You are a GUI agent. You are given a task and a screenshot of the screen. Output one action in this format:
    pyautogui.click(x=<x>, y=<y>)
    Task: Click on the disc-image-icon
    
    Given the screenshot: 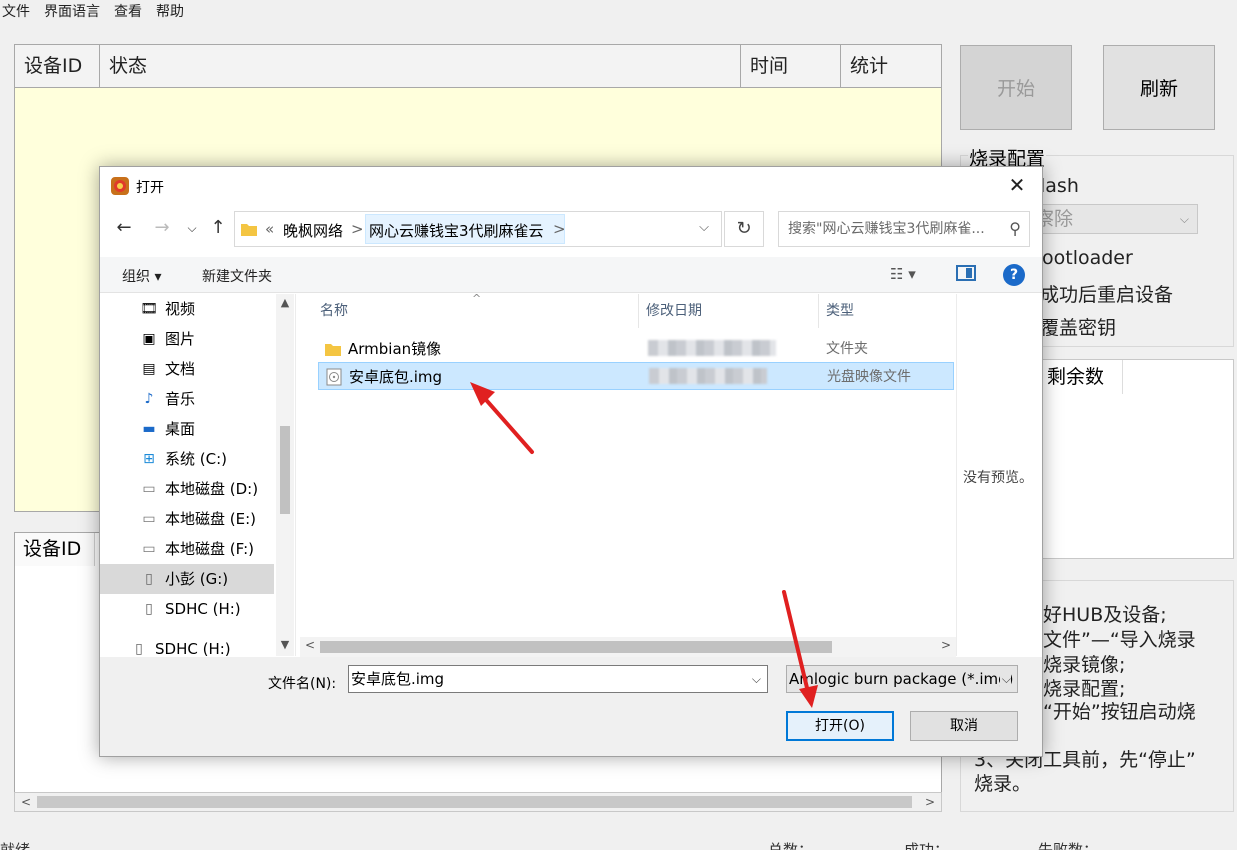 What is the action you would take?
    pyautogui.click(x=334, y=377)
    